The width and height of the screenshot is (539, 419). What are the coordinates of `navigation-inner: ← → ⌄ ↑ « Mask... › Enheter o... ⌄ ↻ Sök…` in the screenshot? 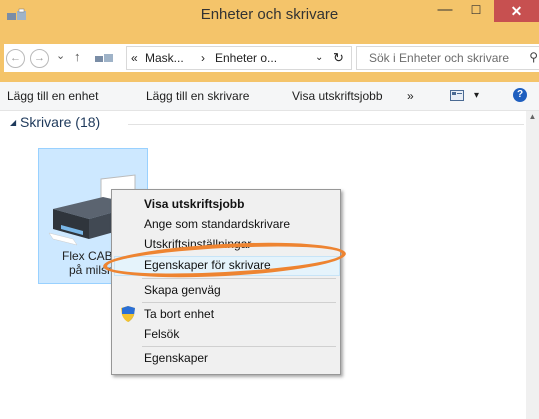 It's located at (271, 58).